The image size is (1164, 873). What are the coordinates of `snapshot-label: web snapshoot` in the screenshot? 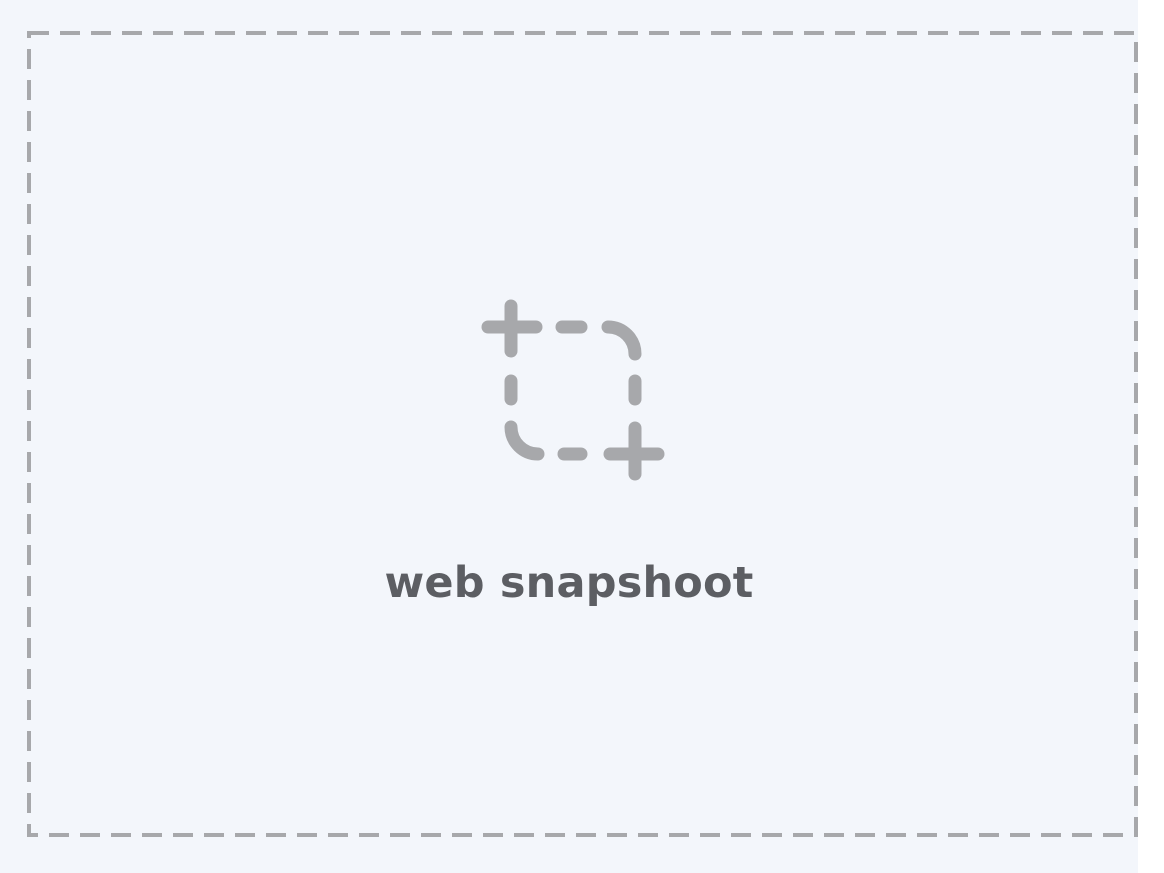 It's located at (569, 583).